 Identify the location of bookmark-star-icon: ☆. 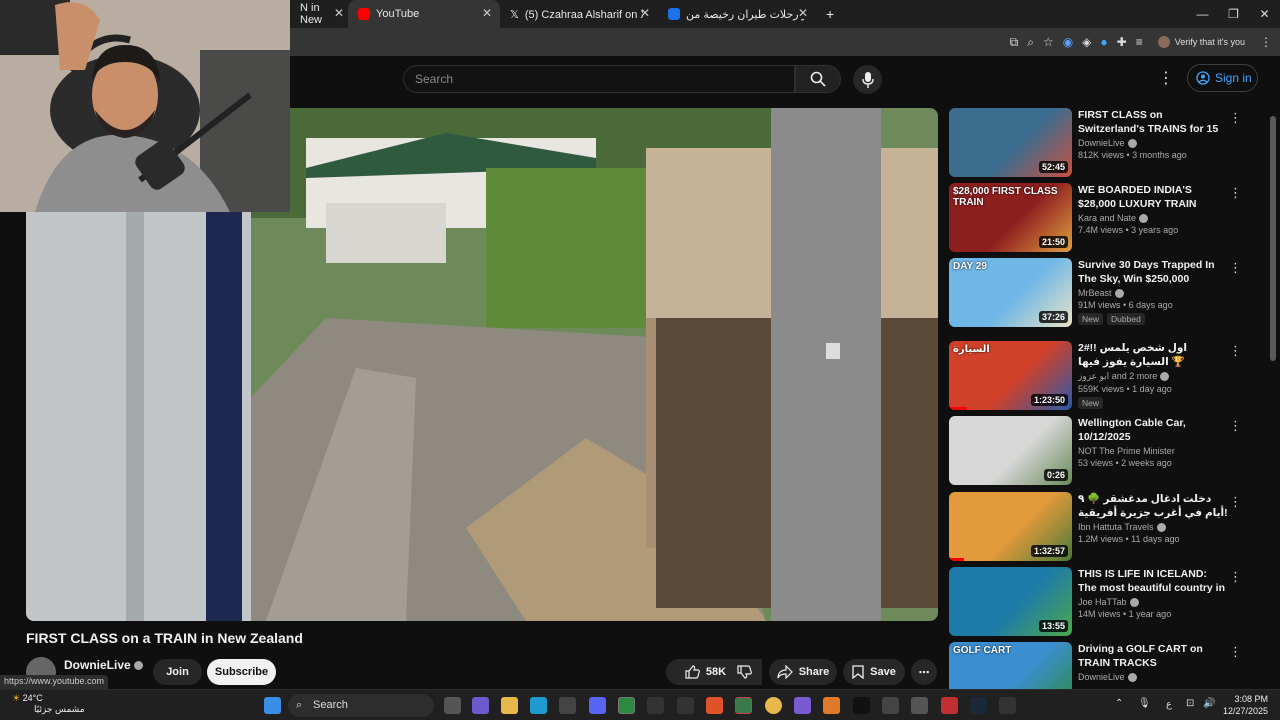
(1048, 42).